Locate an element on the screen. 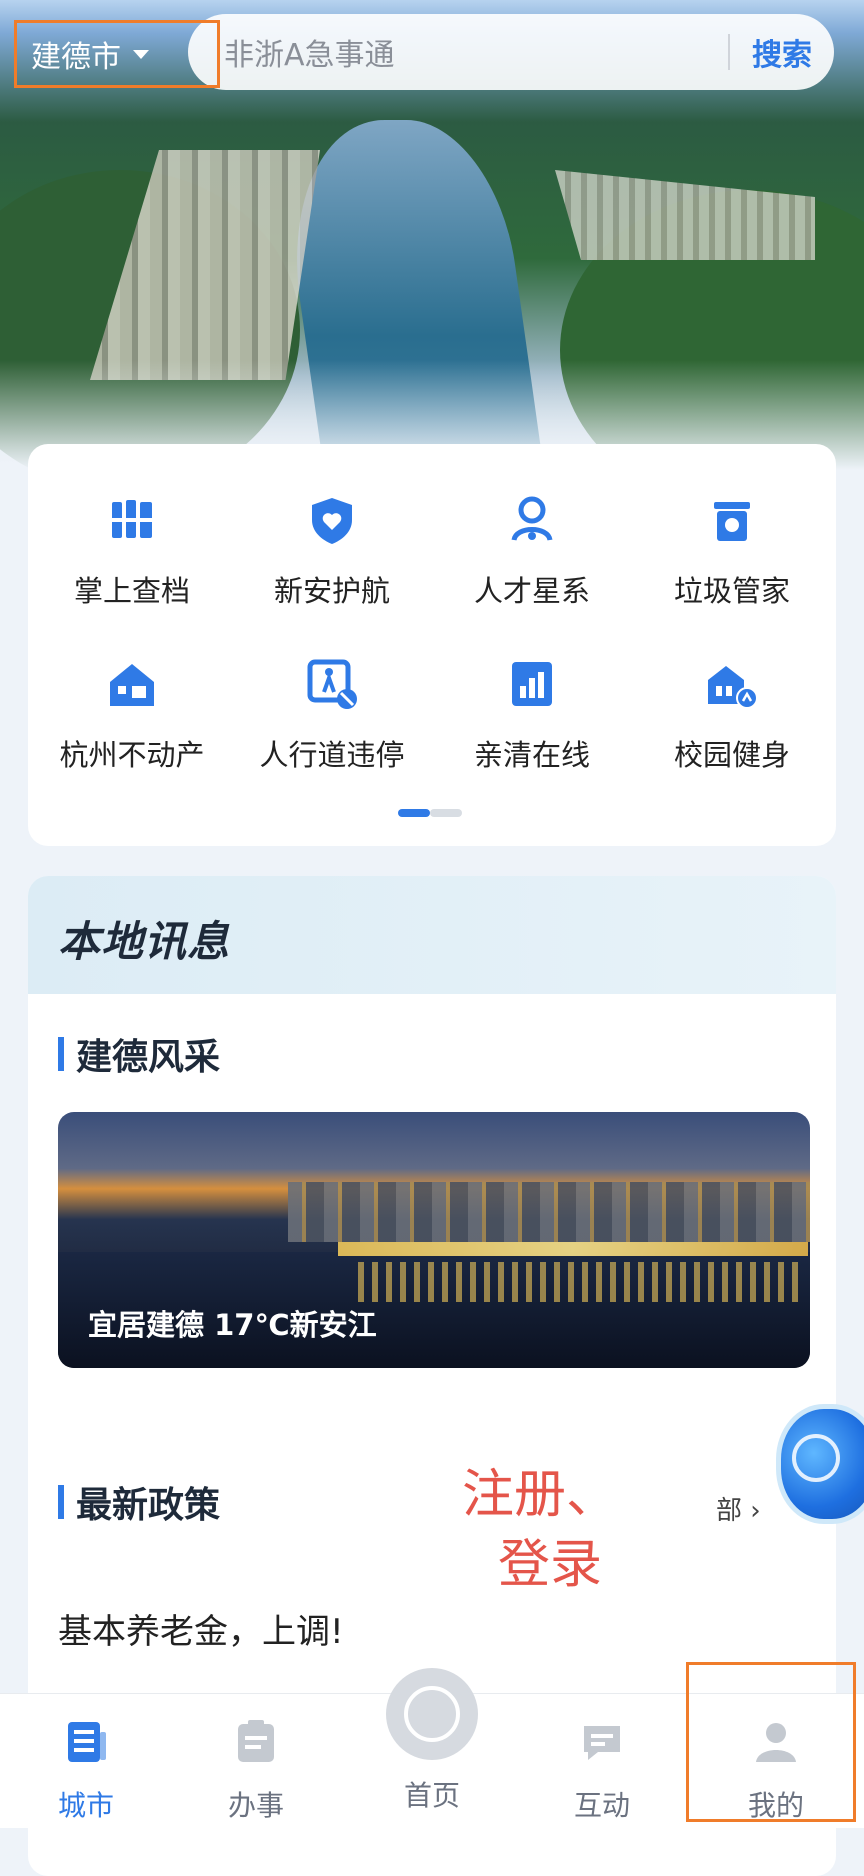  service-item-talent: 人才星系 is located at coordinates (532, 550).